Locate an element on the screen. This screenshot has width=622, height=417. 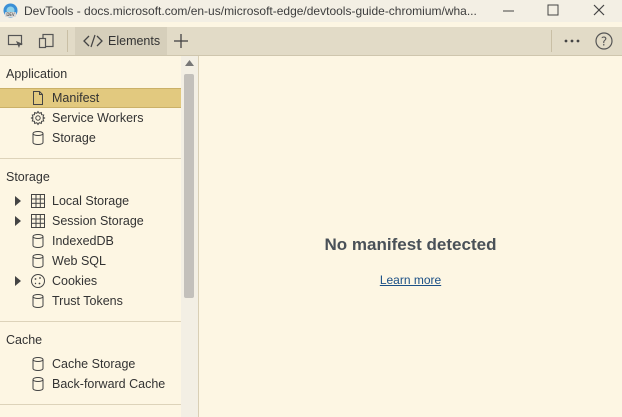
sidebar-item-trust-tokens: Trust Tokens is located at coordinates (90, 301).